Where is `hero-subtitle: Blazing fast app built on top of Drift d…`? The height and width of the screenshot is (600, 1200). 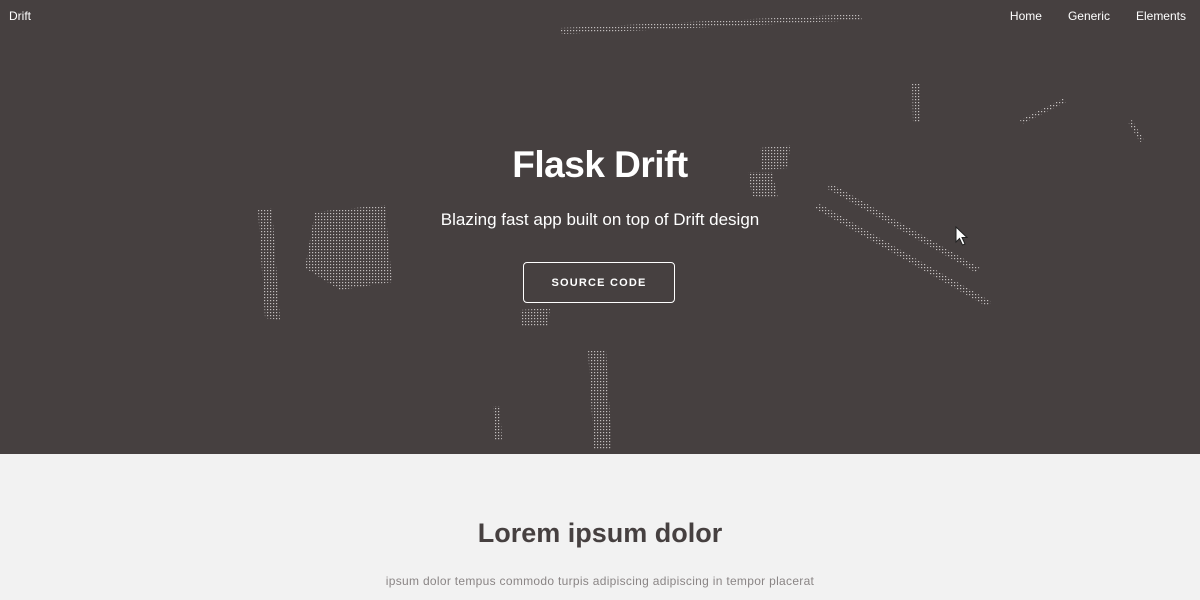
hero-subtitle: Blazing fast app built on top of Drift d… is located at coordinates (600, 219).